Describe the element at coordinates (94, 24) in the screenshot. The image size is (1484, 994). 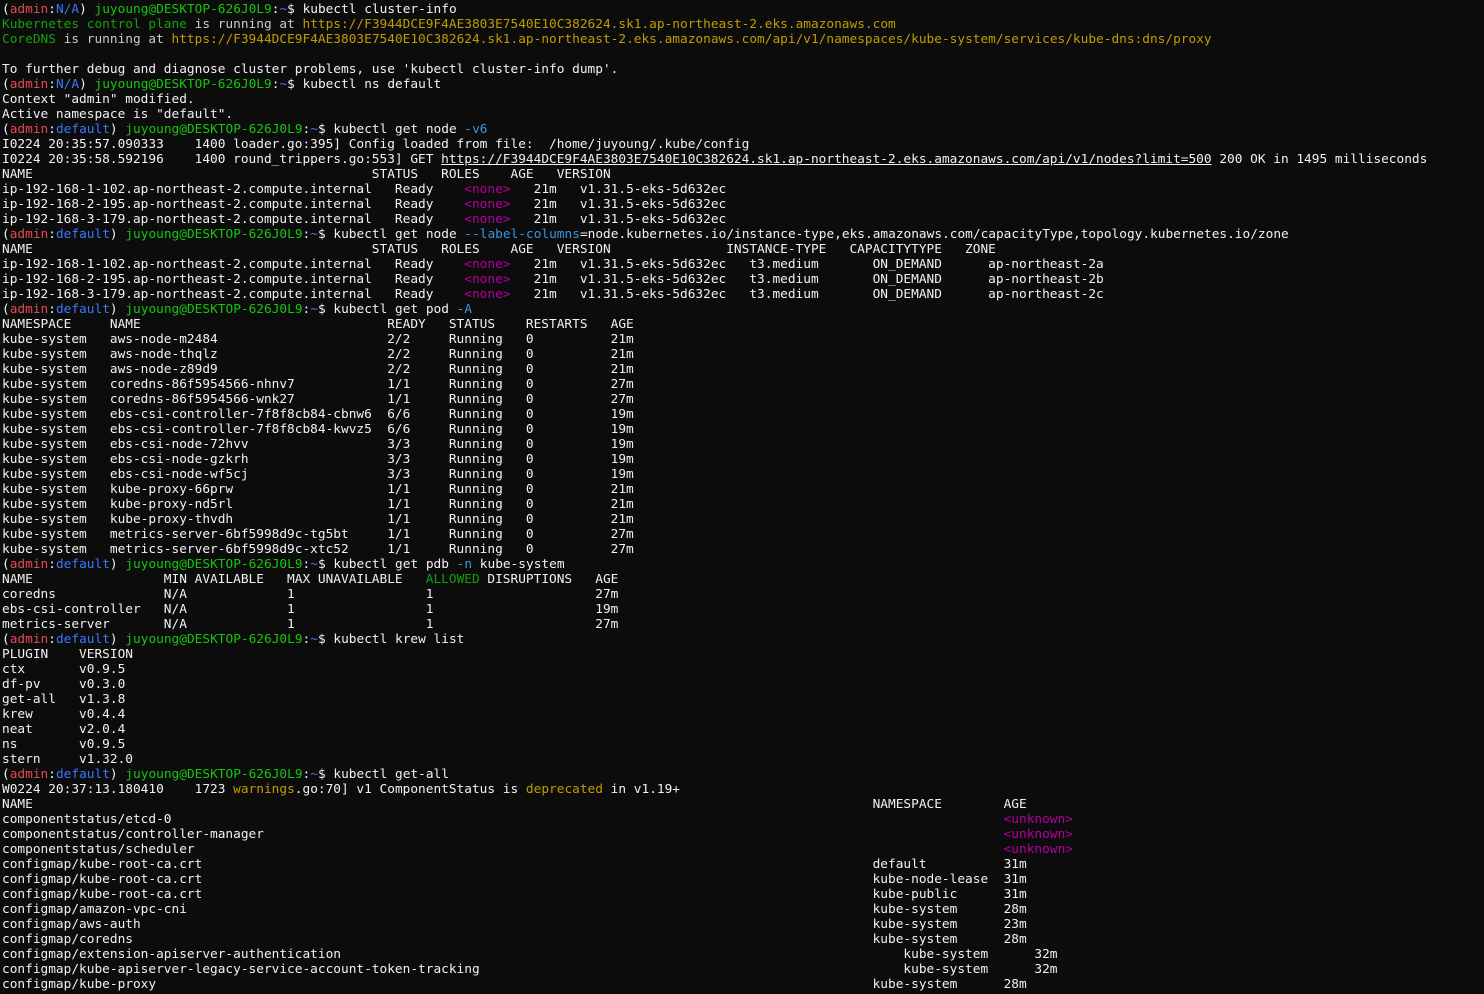
I see `terminal-text-segment: Kubernetes control plane` at that location.